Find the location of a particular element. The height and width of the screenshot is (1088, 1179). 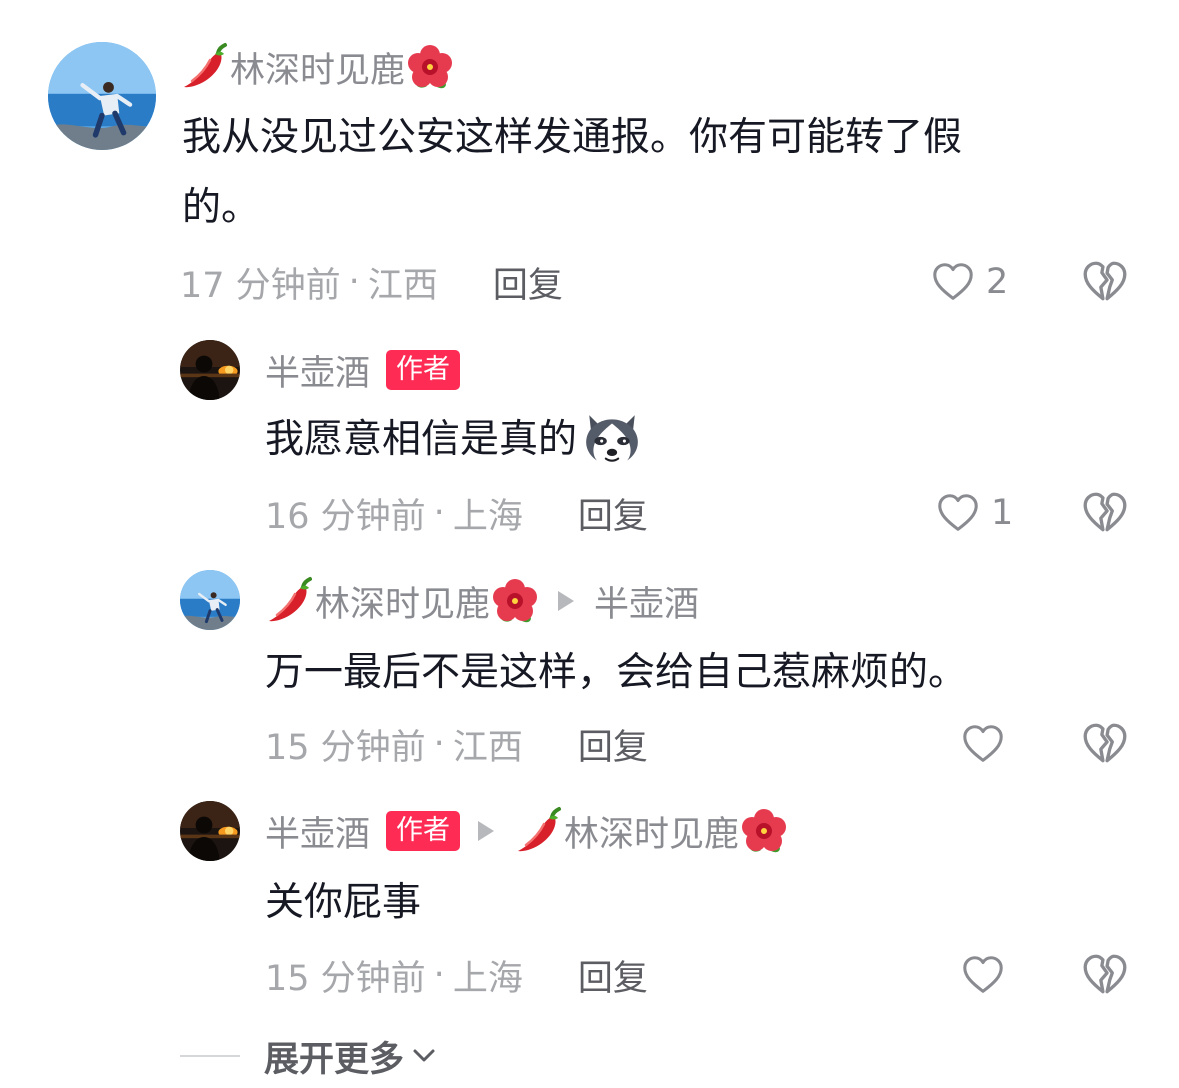

comment-time: 17 分钟前 is located at coordinates (260, 285).